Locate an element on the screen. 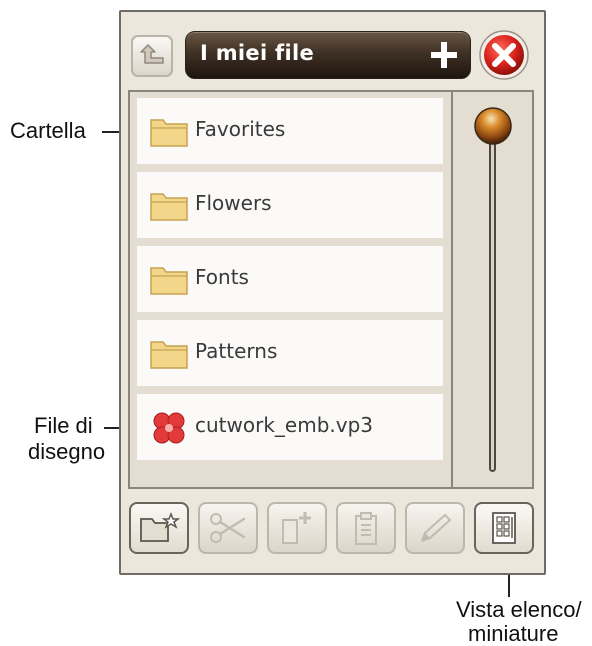  cut-button is located at coordinates (228, 528).